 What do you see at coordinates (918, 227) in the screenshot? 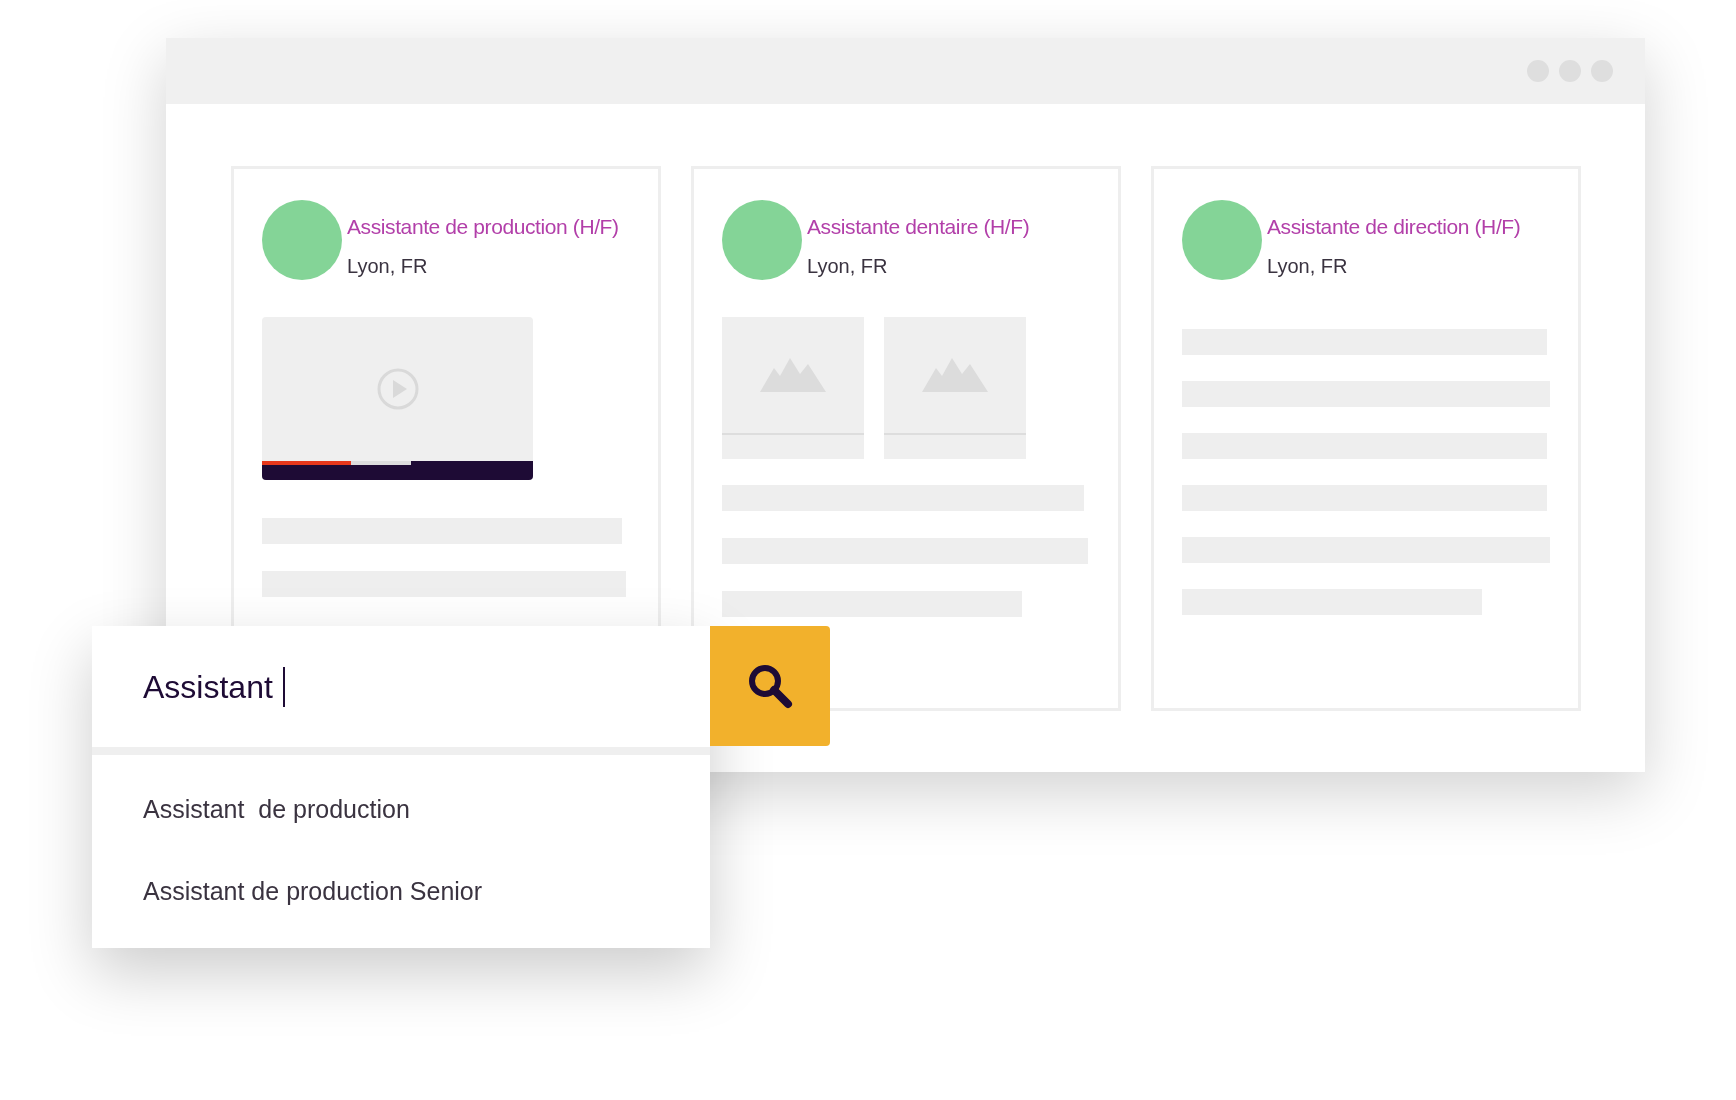
I see `job-title: Assistante dentaire (H/F)` at bounding box center [918, 227].